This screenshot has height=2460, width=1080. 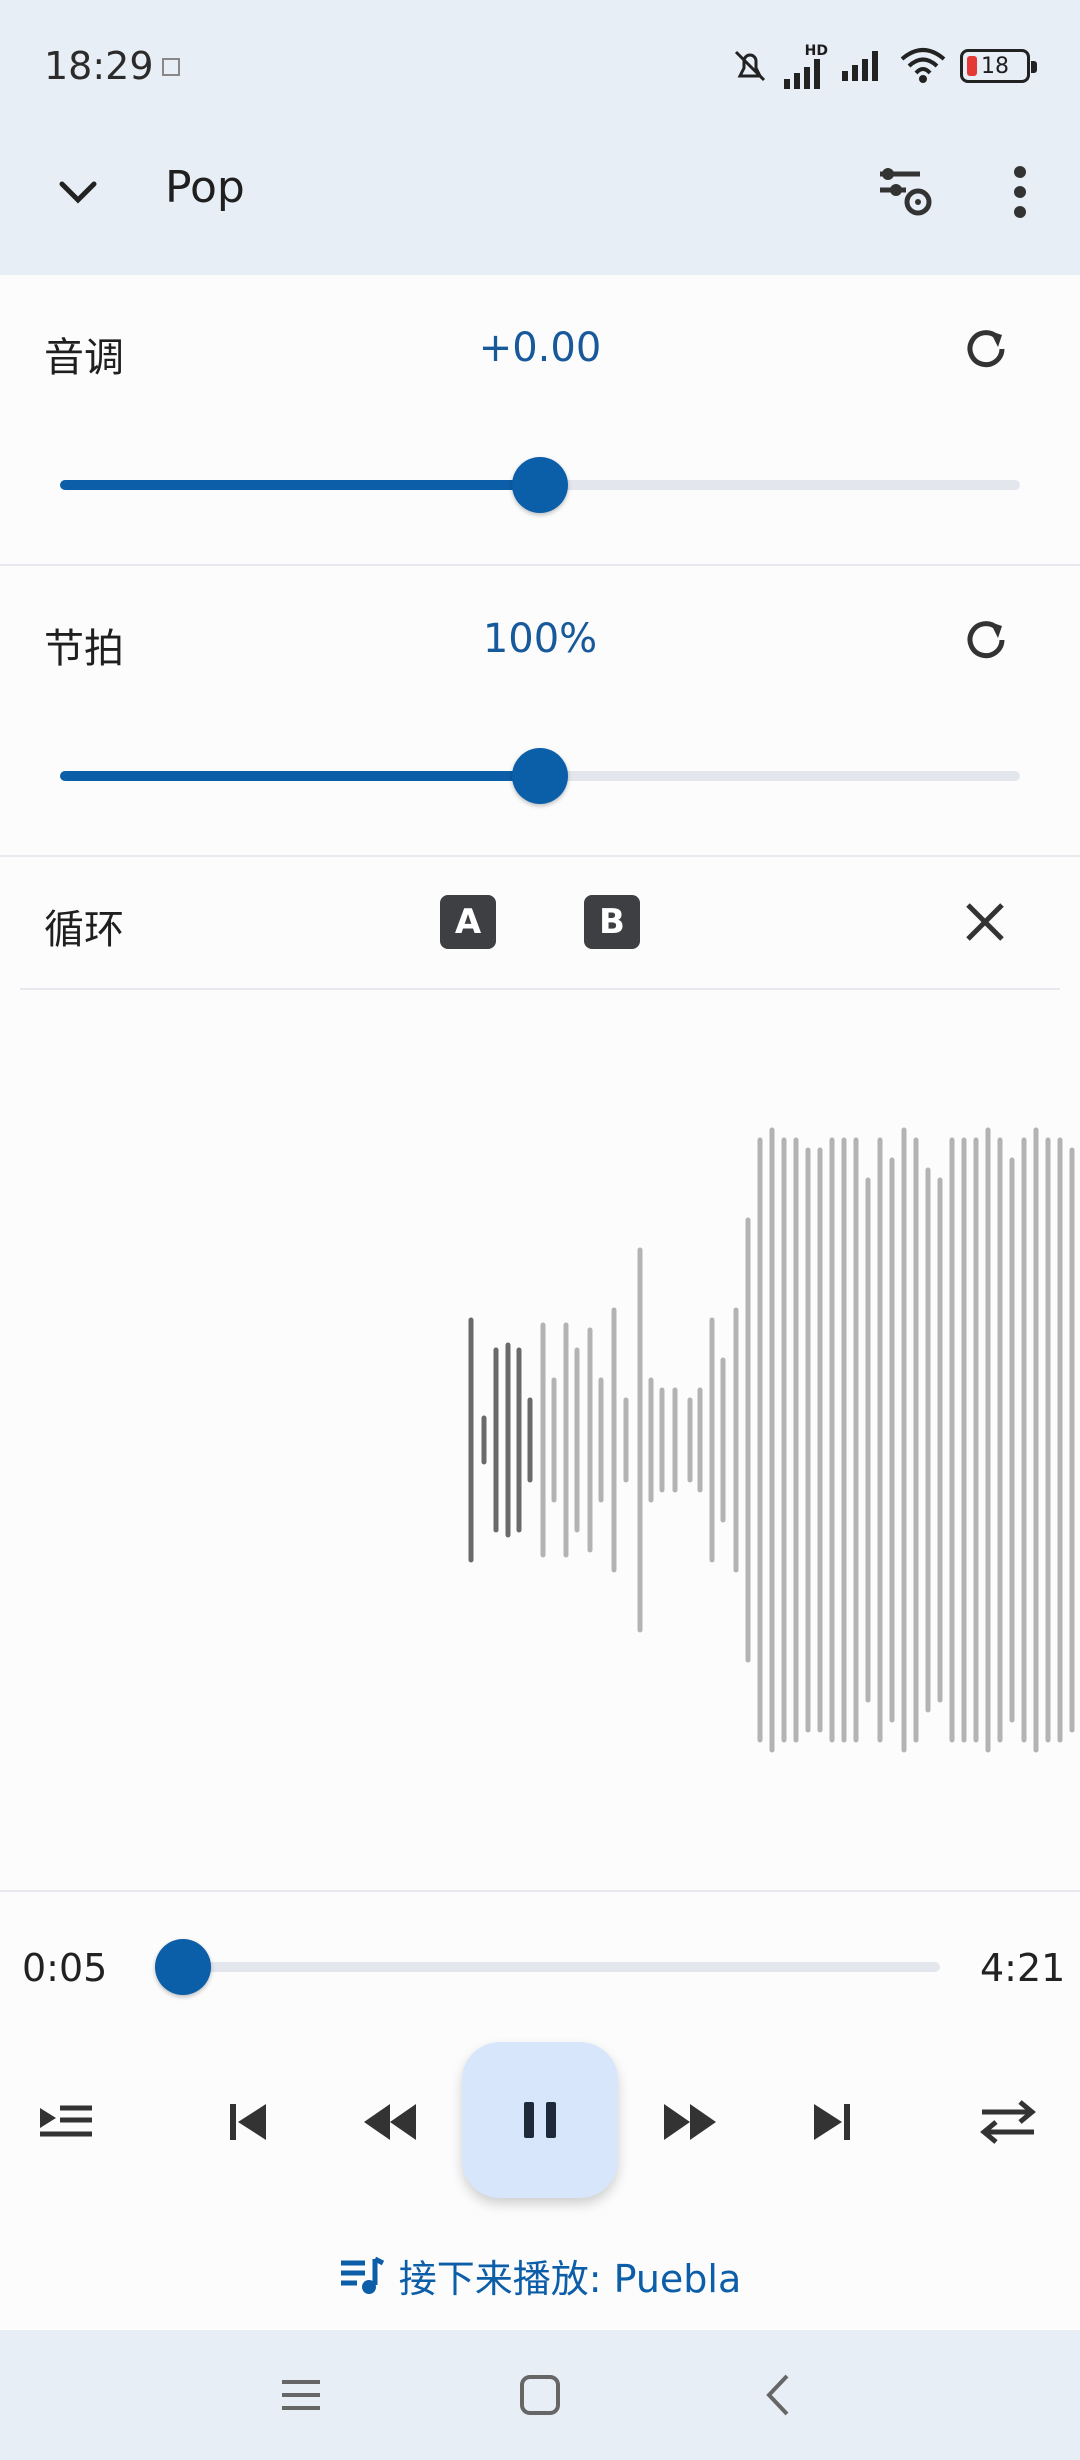 I want to click on hd-label: HD, so click(x=816, y=51).